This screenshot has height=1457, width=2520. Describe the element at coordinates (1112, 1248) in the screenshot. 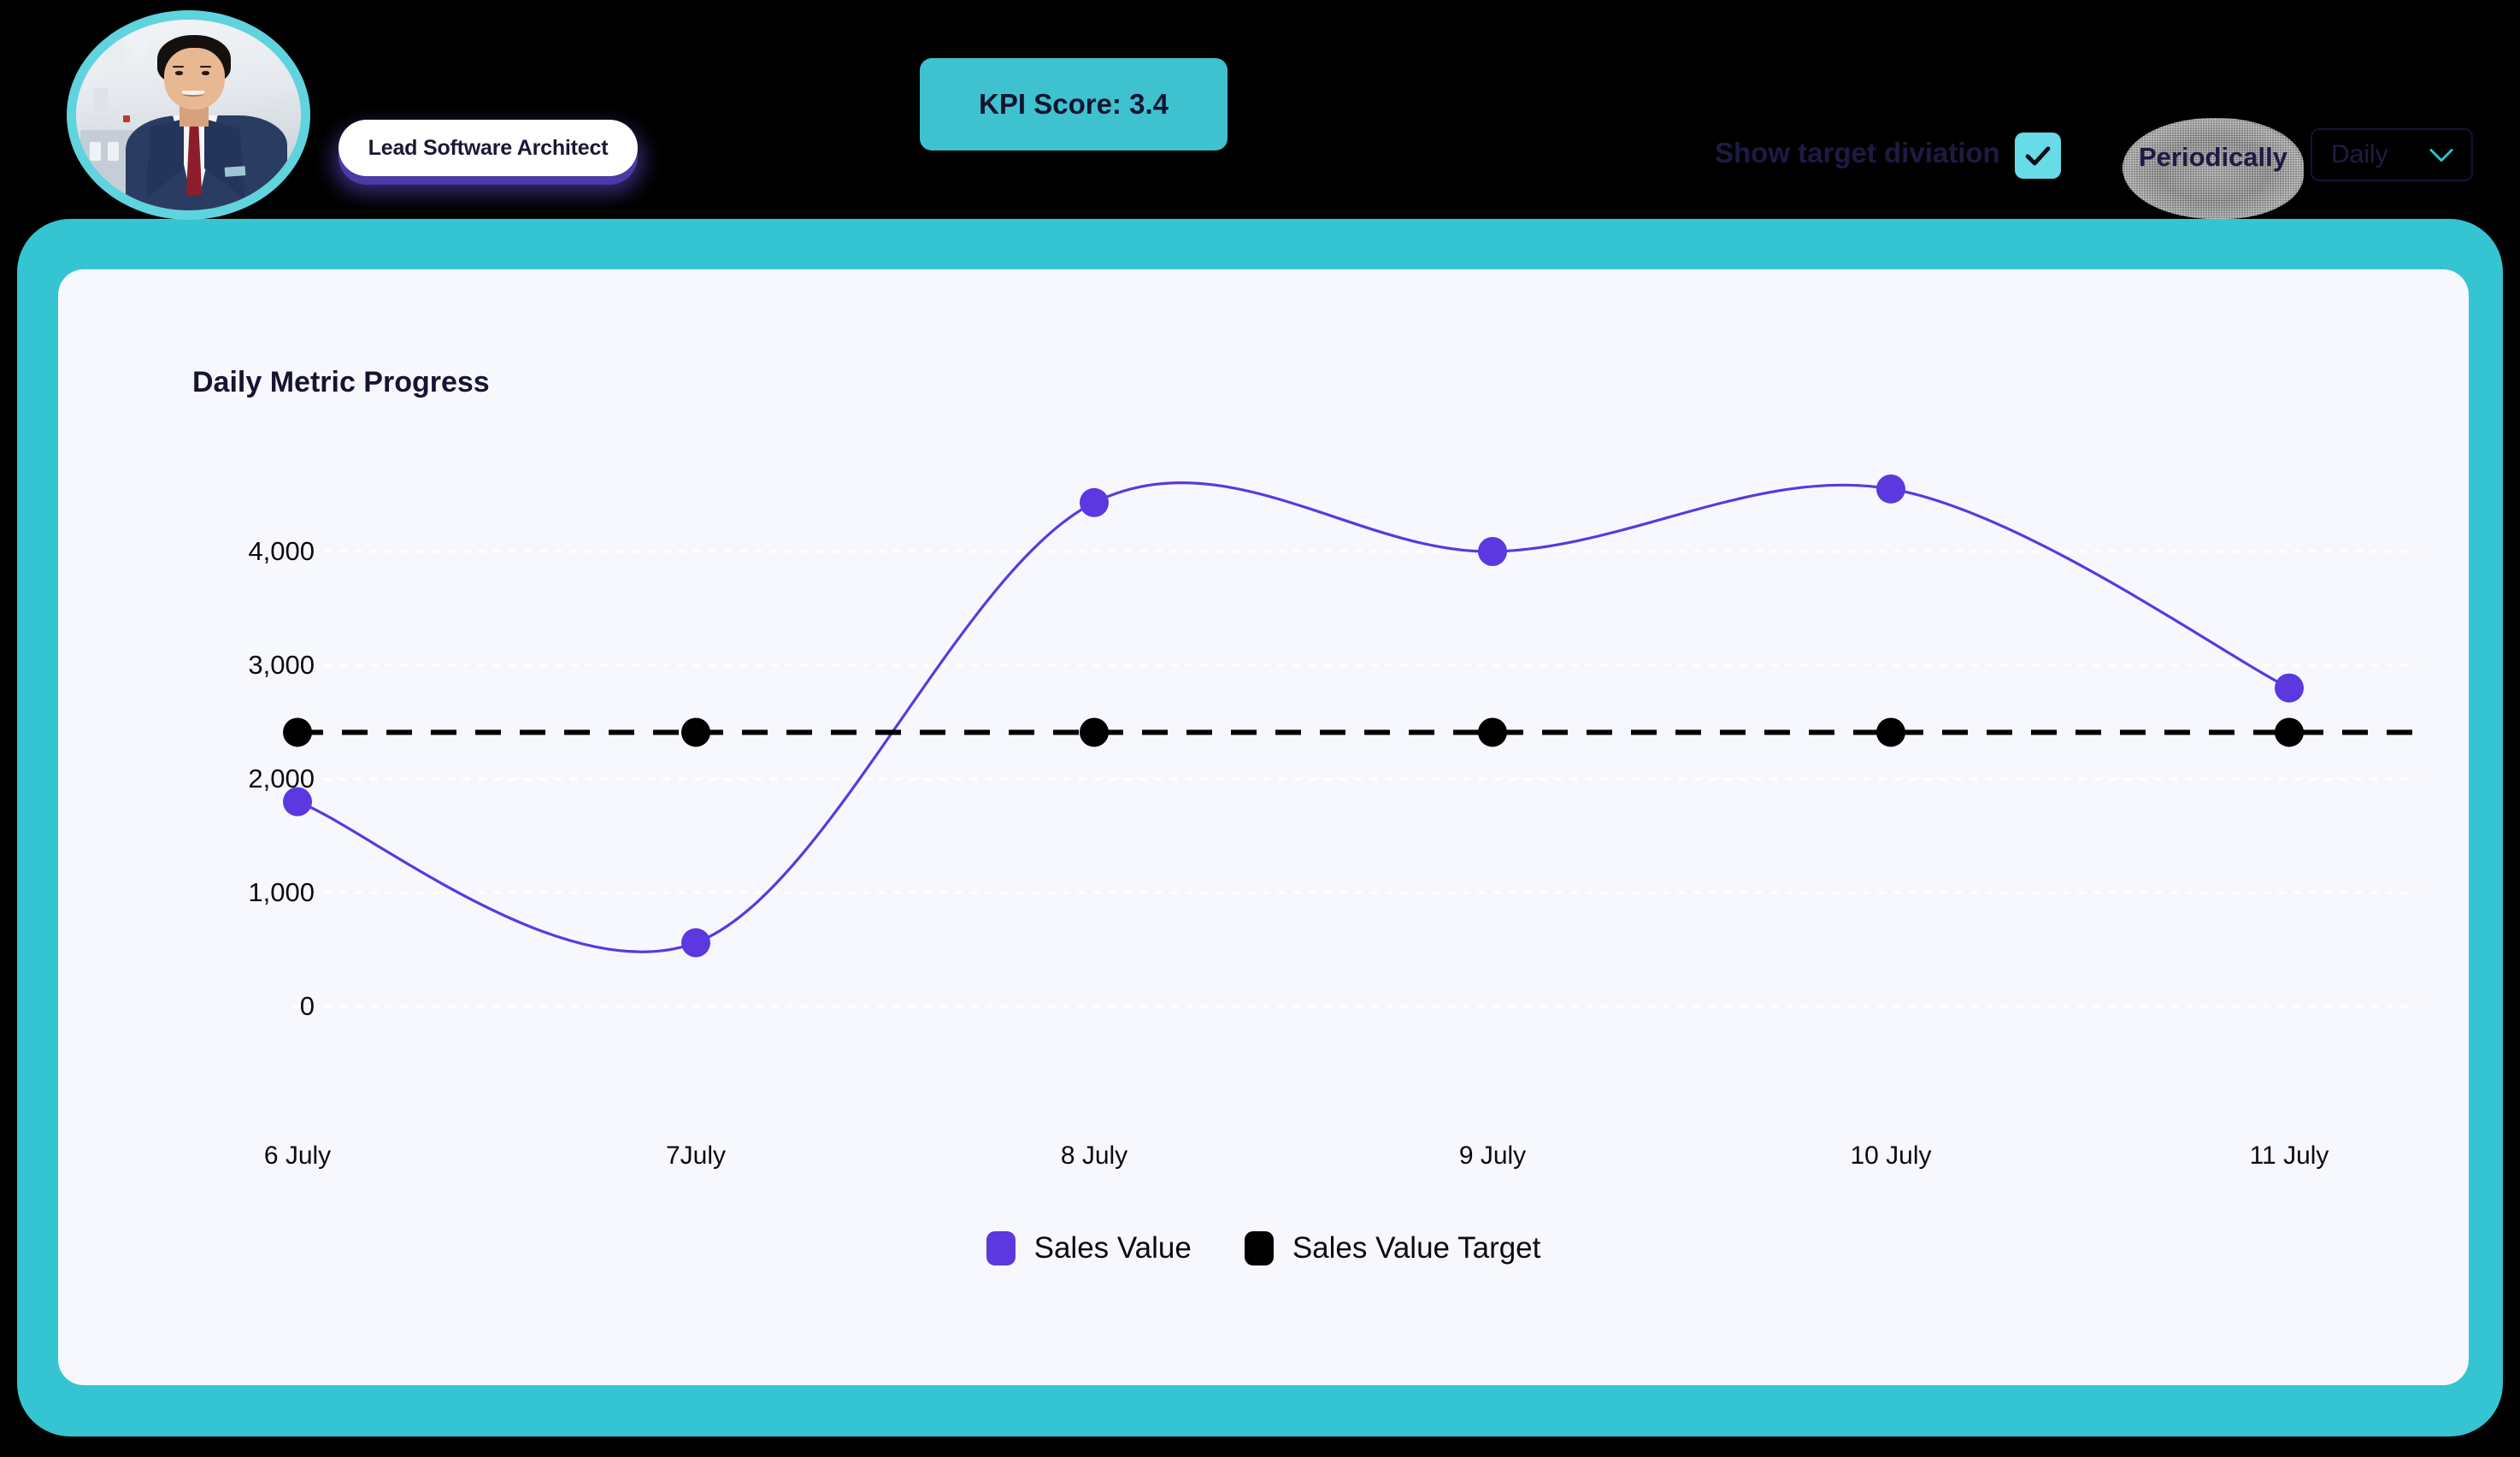

I see `legend-label: Sales Value` at that location.